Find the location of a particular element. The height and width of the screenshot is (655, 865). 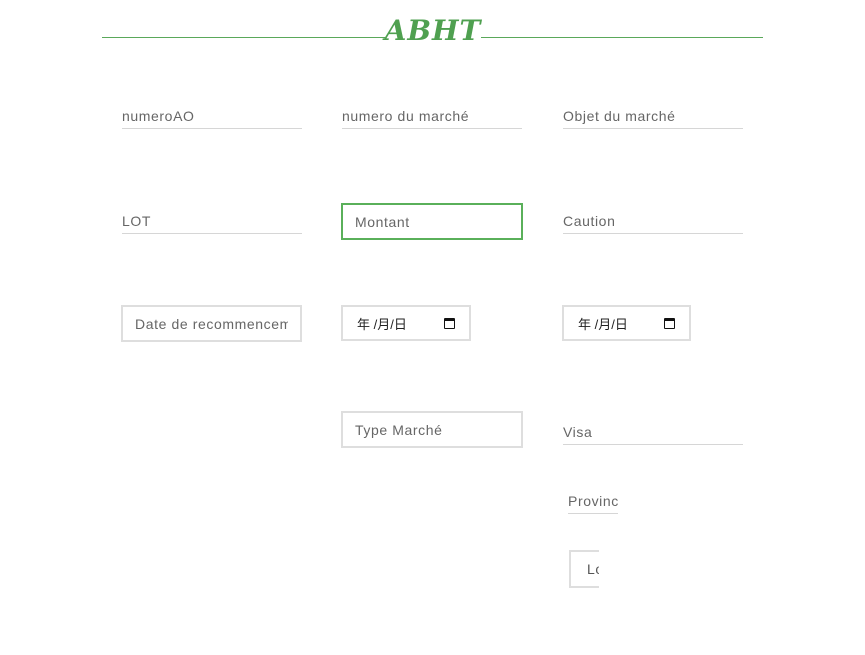

date-recommencement-input is located at coordinates (211, 323).